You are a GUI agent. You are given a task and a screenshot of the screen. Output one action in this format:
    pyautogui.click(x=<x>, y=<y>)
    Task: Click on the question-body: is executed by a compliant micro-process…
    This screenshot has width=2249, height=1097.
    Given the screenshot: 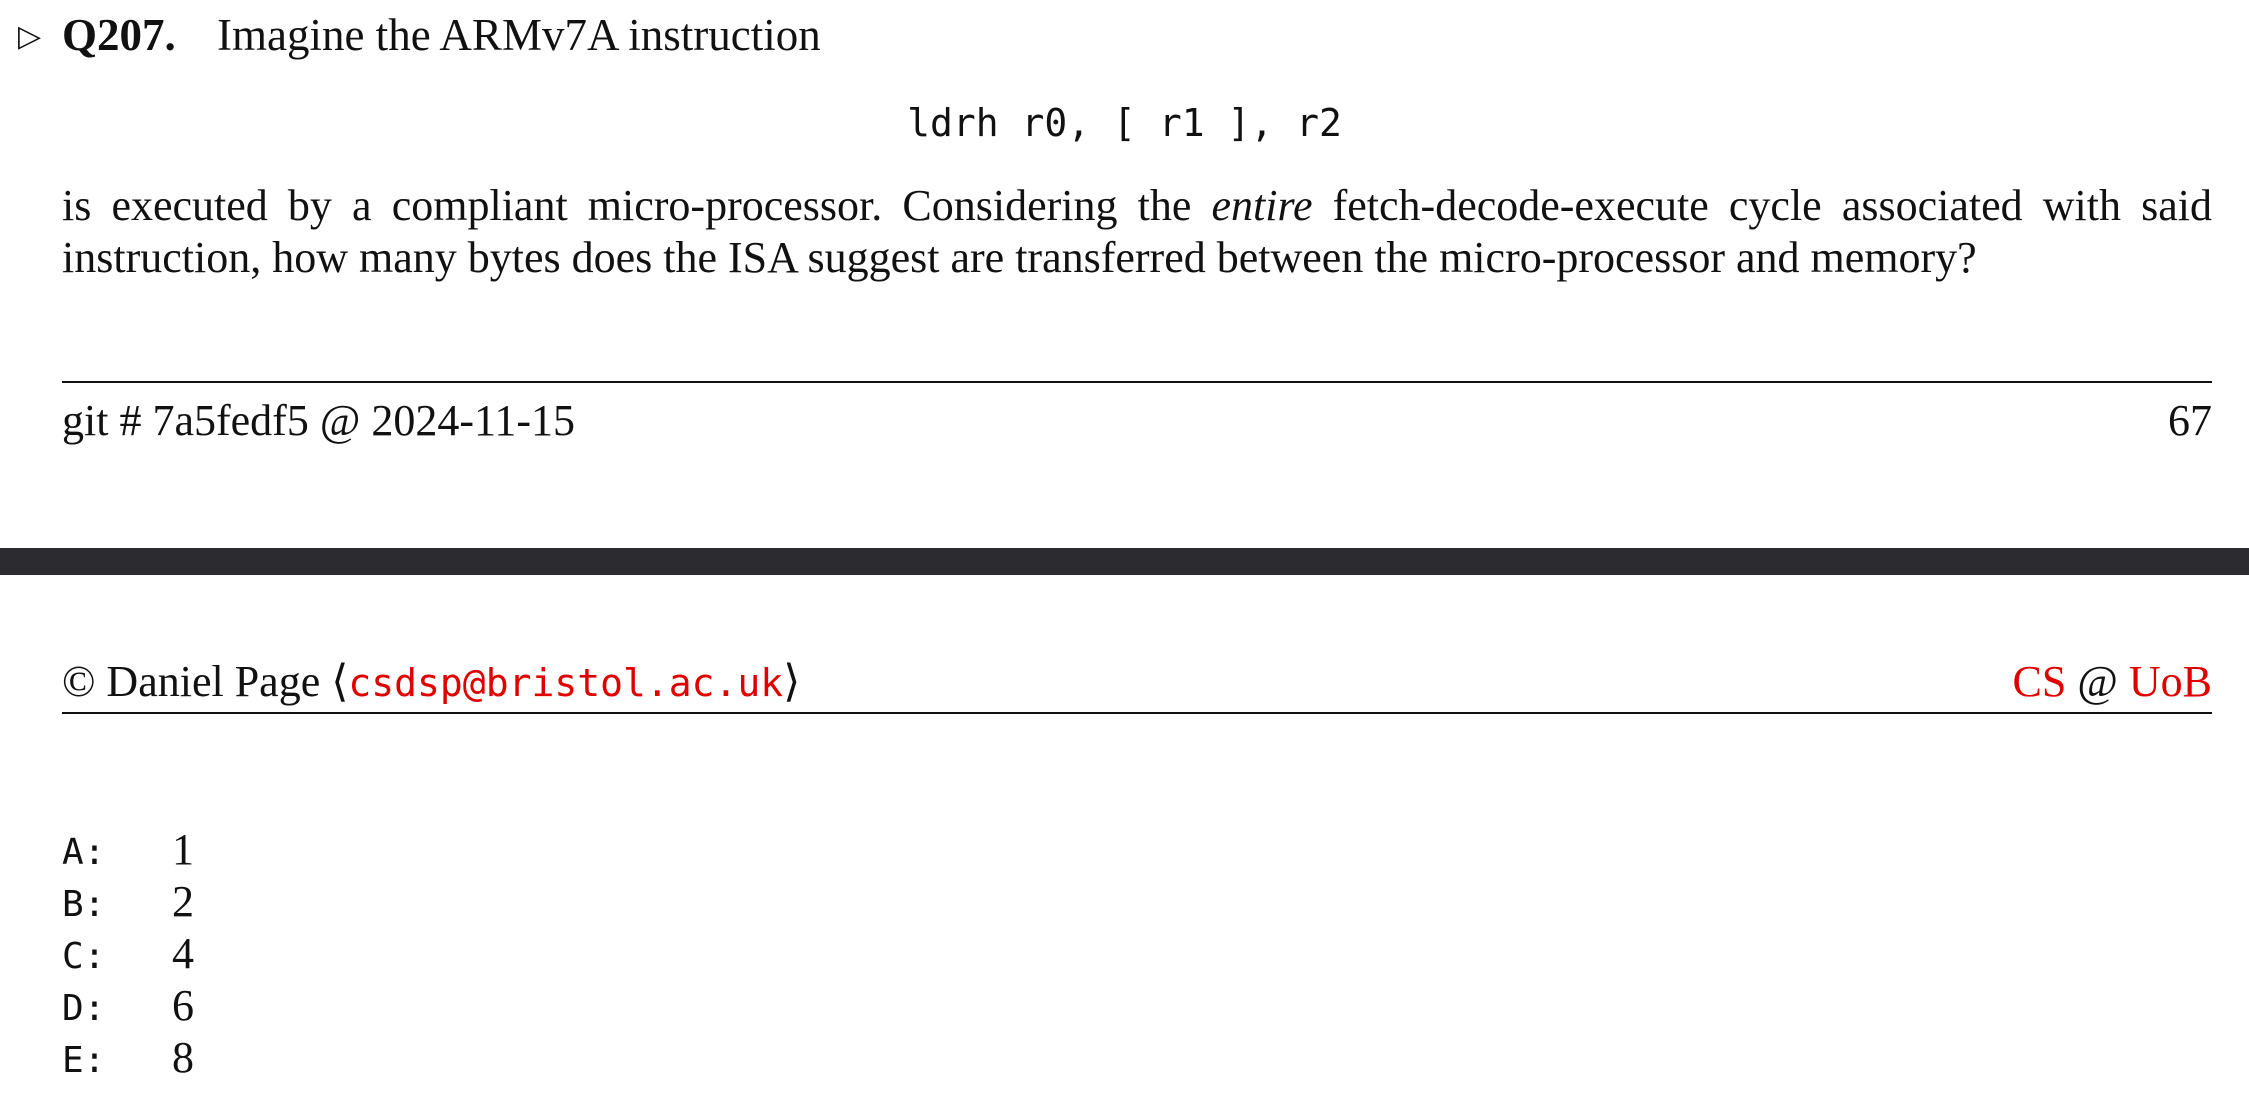 What is the action you would take?
    pyautogui.click(x=1137, y=232)
    